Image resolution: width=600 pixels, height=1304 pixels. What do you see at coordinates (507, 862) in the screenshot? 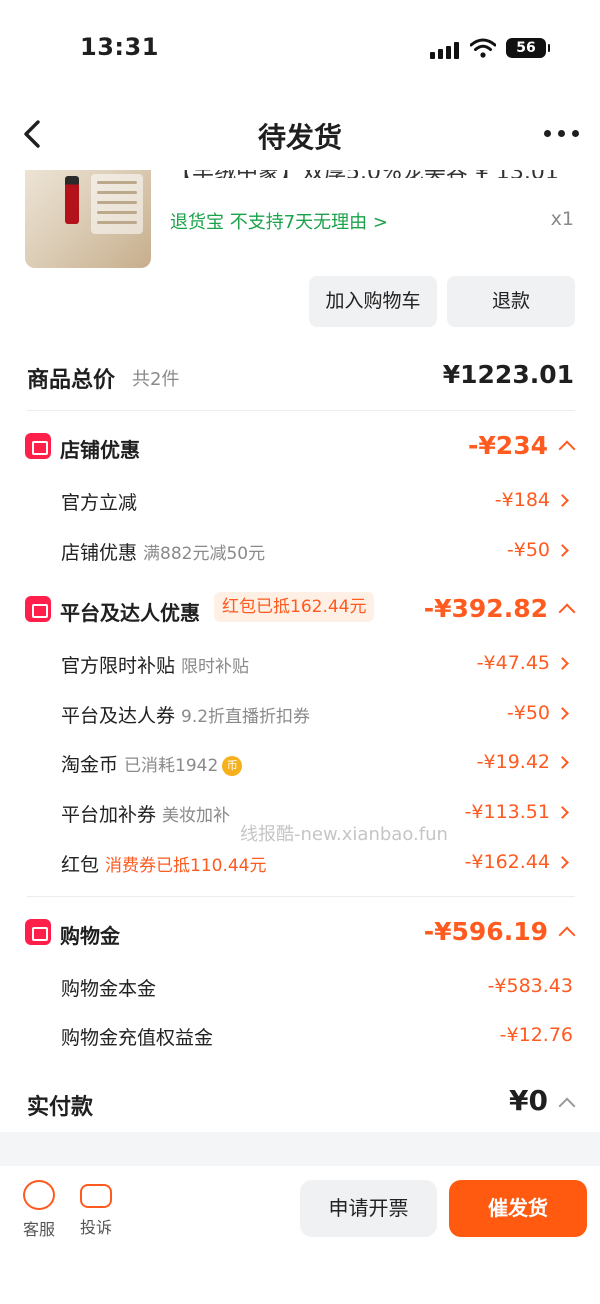
I see `item-amount: -¥162.44` at bounding box center [507, 862].